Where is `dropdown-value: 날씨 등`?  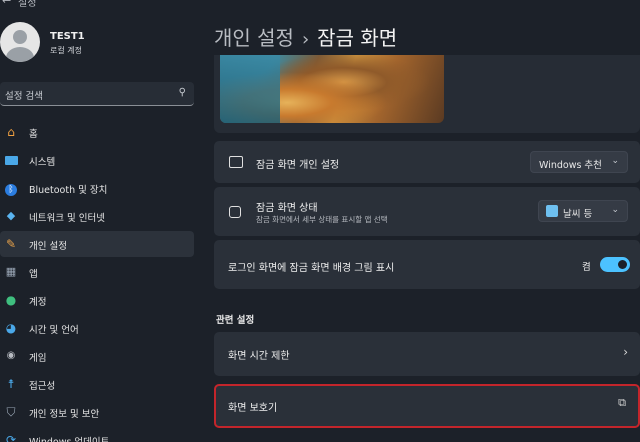
dropdown-value: 날씨 등 is located at coordinates (578, 214).